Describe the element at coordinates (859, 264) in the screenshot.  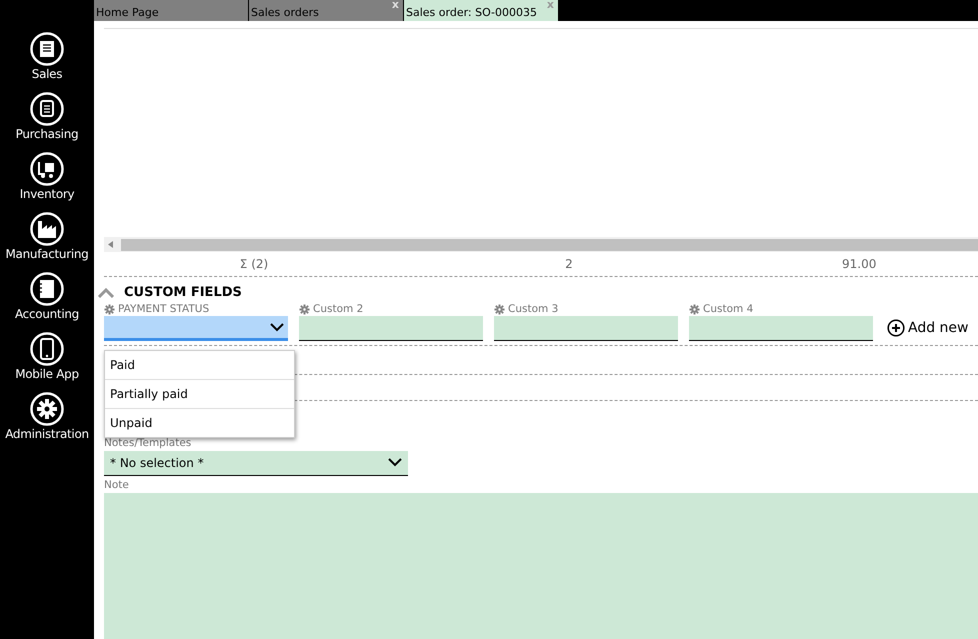
I see `summary-cell-text: 91.00` at that location.